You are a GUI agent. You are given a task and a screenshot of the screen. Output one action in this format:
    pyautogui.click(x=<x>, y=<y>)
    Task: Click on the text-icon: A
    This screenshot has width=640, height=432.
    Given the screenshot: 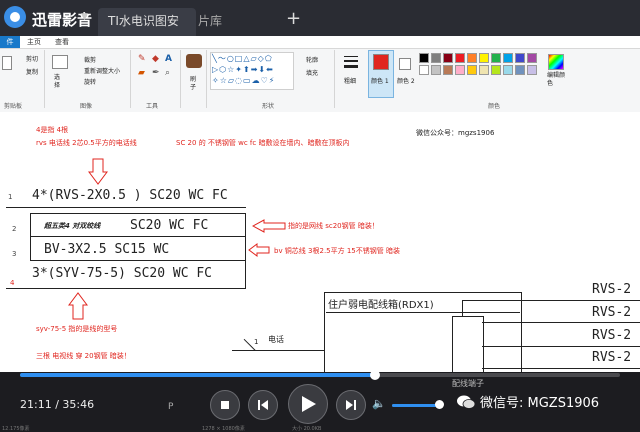 What is the action you would take?
    pyautogui.click(x=168, y=59)
    